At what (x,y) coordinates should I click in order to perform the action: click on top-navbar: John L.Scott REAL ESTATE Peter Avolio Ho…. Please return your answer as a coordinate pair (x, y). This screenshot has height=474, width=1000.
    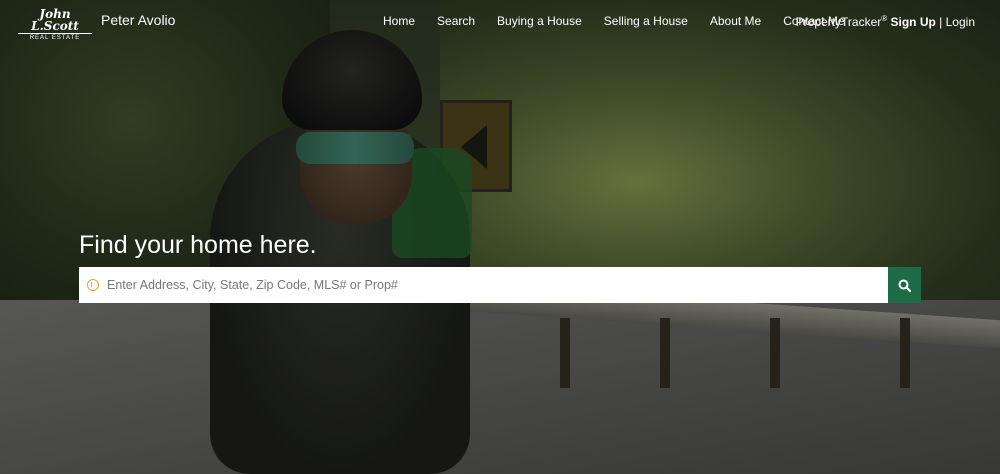
    Looking at the image, I should click on (500, 21).